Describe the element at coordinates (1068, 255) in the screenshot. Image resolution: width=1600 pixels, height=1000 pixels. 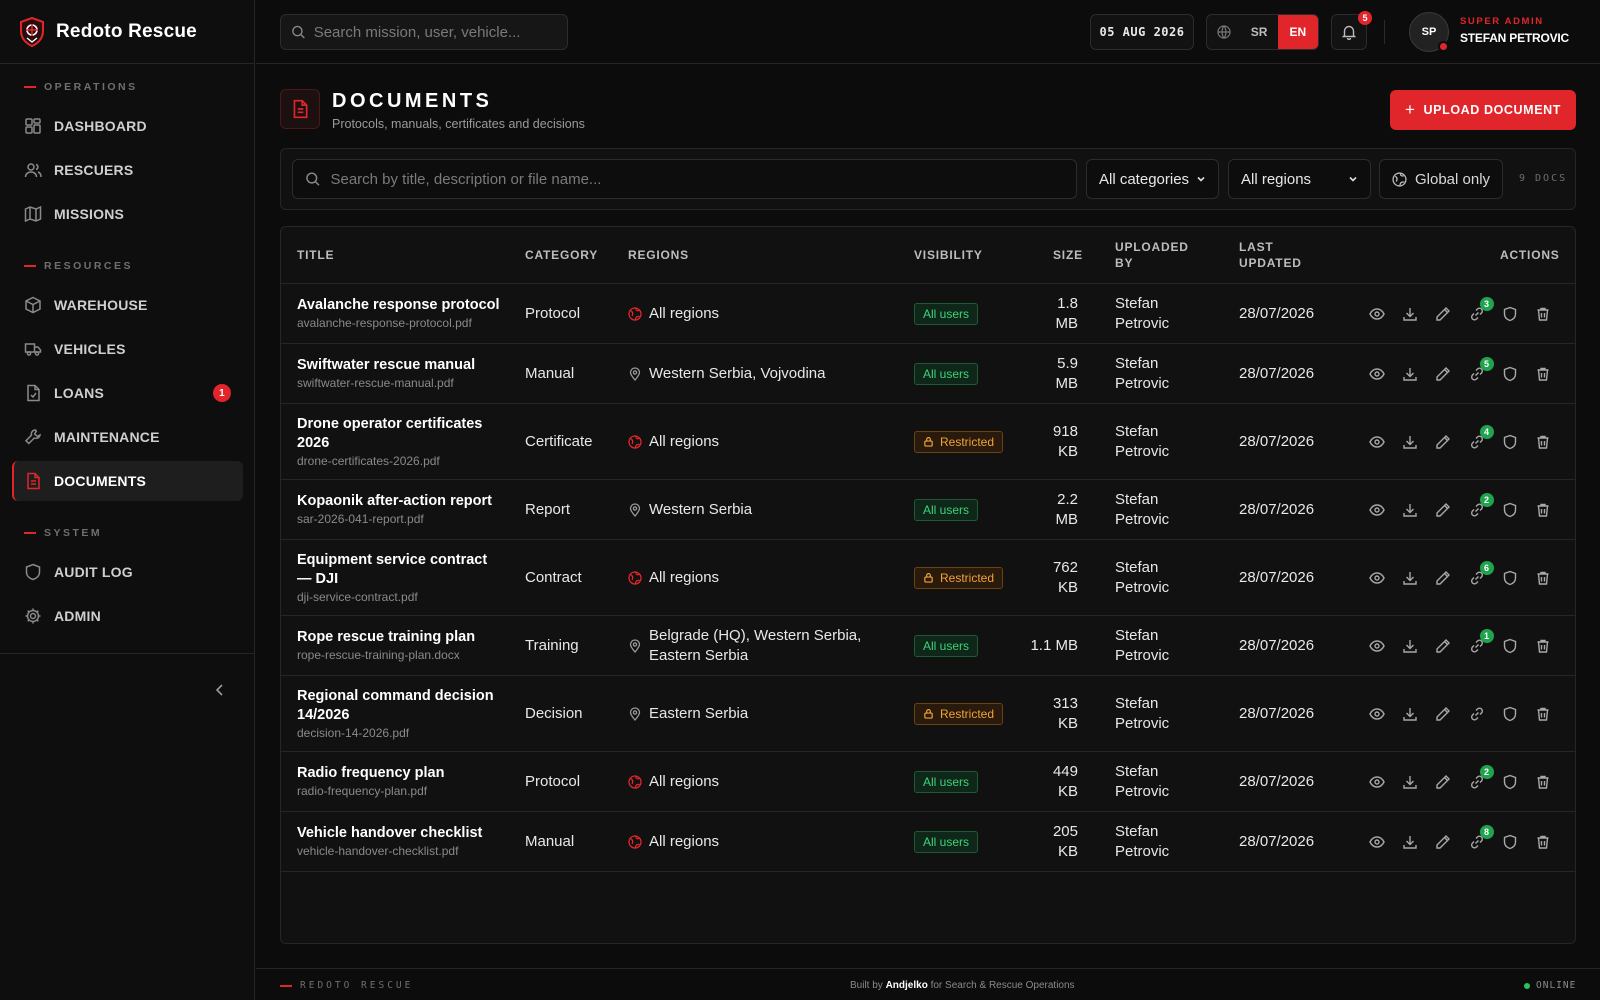
I see `column-header-size: SIZE` at that location.